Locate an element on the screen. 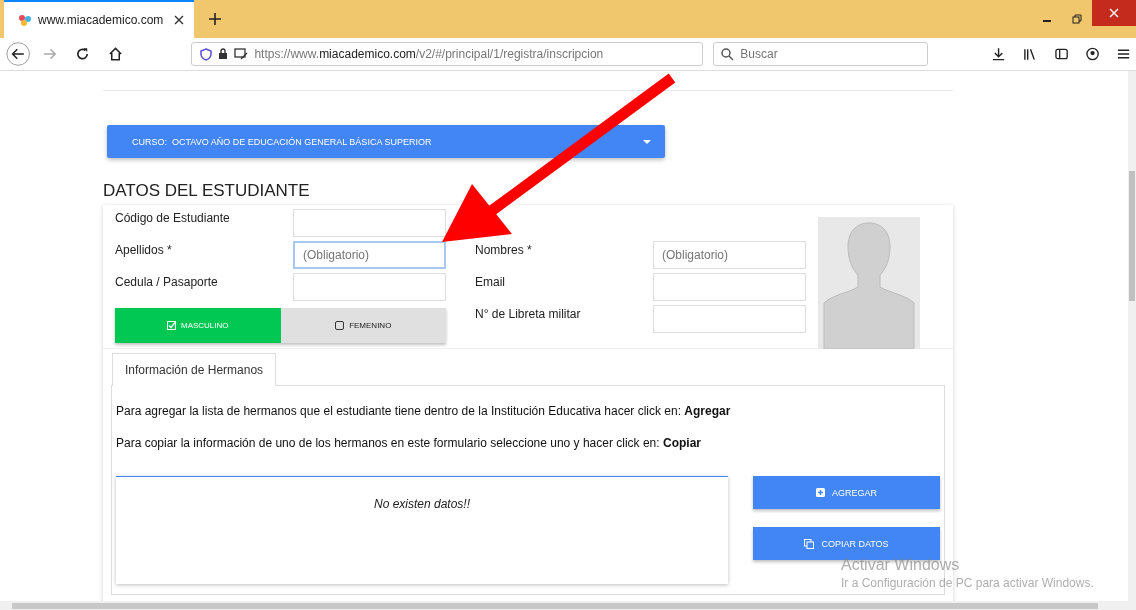 Image resolution: width=1136 pixels, height=610 pixels. lock-icon is located at coordinates (223, 54).